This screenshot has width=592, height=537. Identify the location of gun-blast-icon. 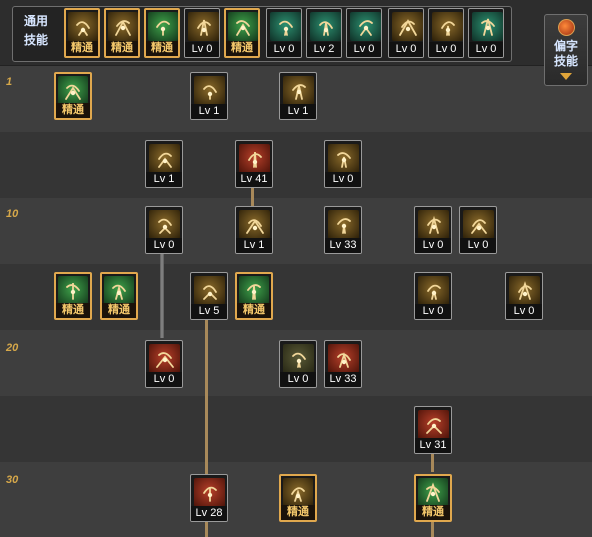
(343, 158).